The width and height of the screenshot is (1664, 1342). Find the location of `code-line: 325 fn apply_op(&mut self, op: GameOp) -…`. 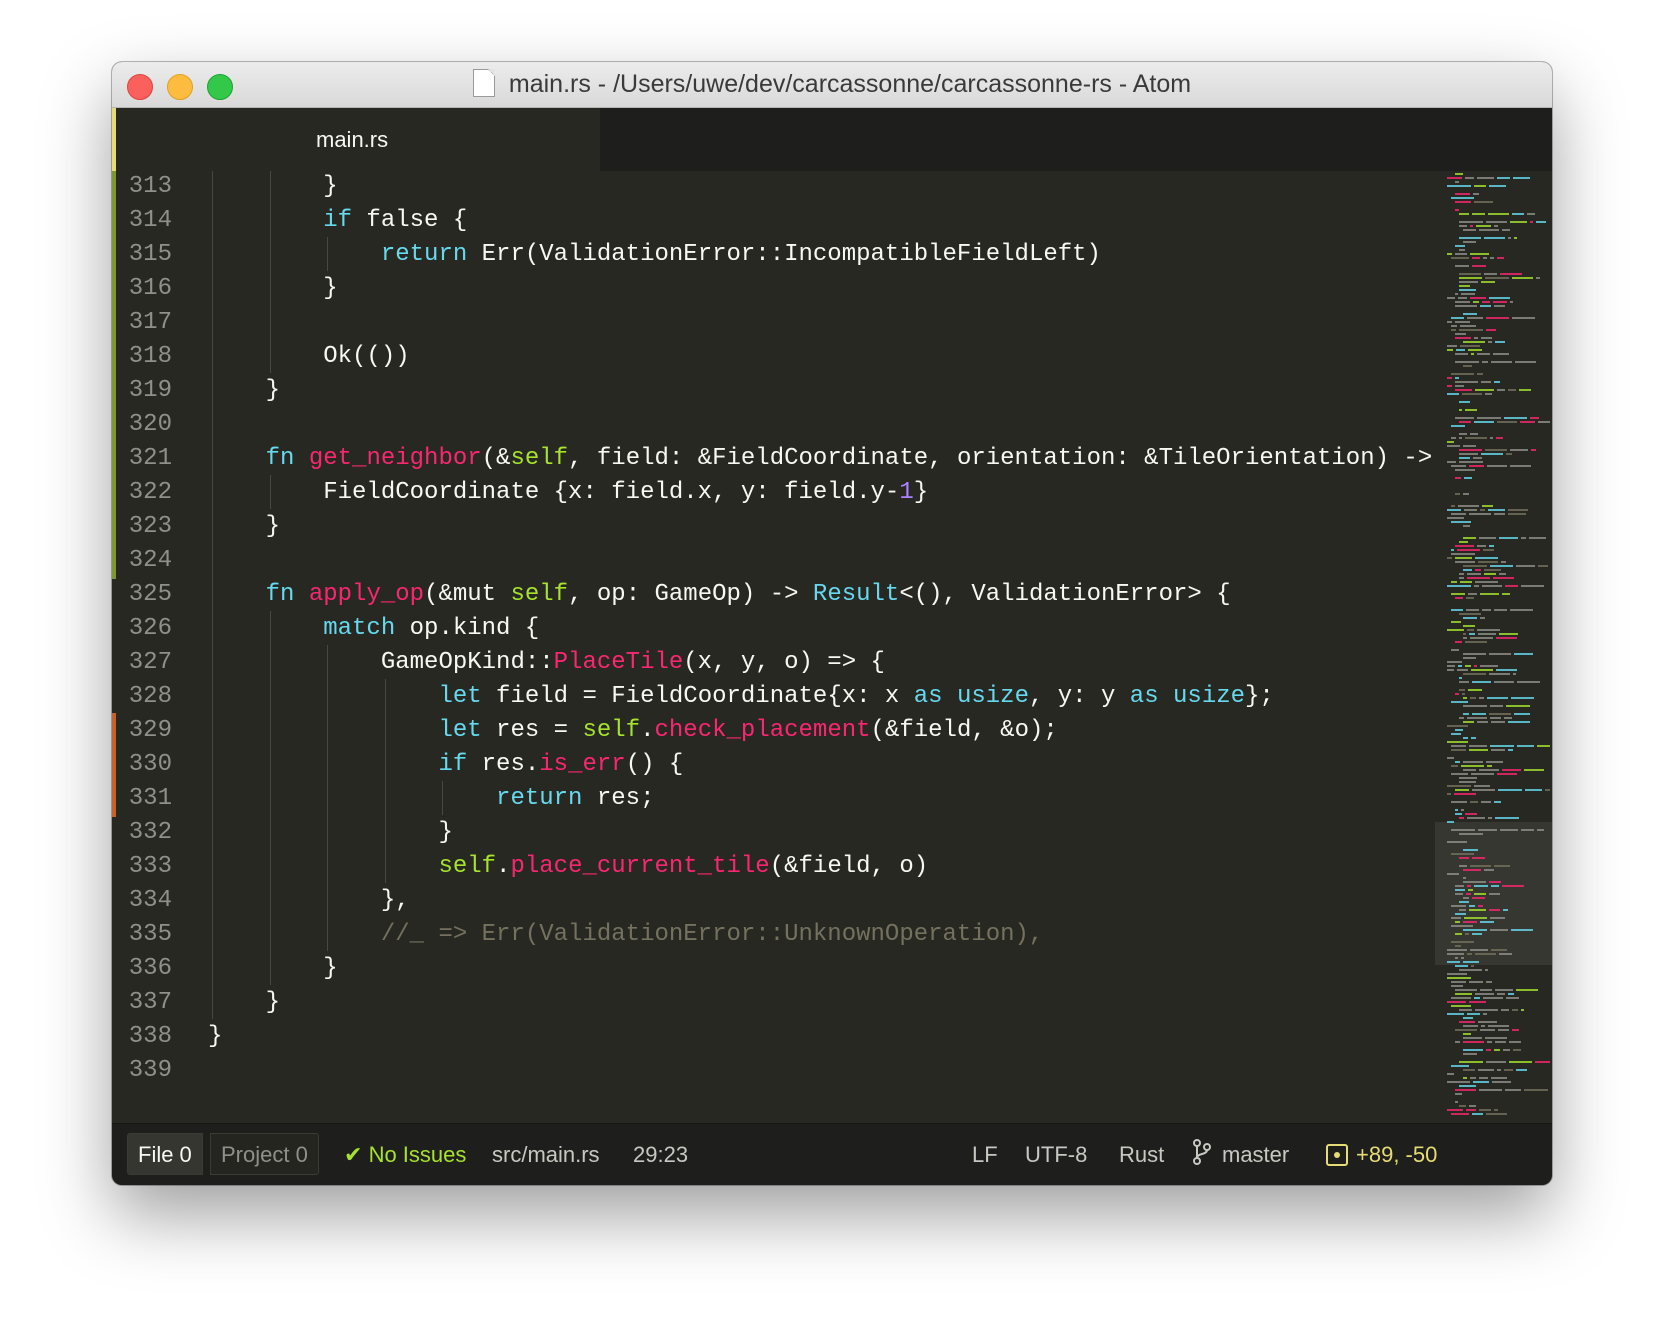

code-line: 325 fn apply_op(&mut self, op: GameOp) -… is located at coordinates (773, 595).